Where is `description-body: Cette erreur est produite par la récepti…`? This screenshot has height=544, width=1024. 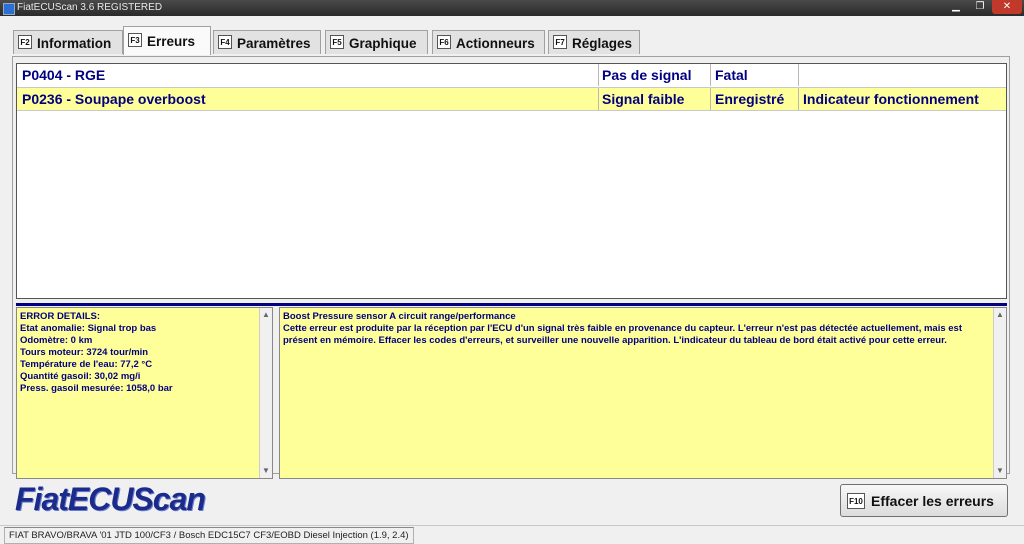 description-body: Cette erreur est produite par la récepti… is located at coordinates (622, 334).